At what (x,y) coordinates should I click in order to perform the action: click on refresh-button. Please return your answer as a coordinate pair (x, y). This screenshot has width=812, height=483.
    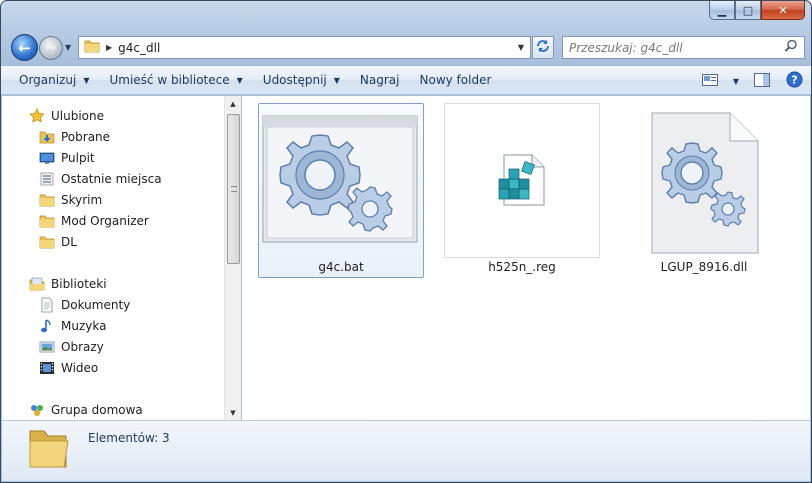
    Looking at the image, I should click on (543, 47).